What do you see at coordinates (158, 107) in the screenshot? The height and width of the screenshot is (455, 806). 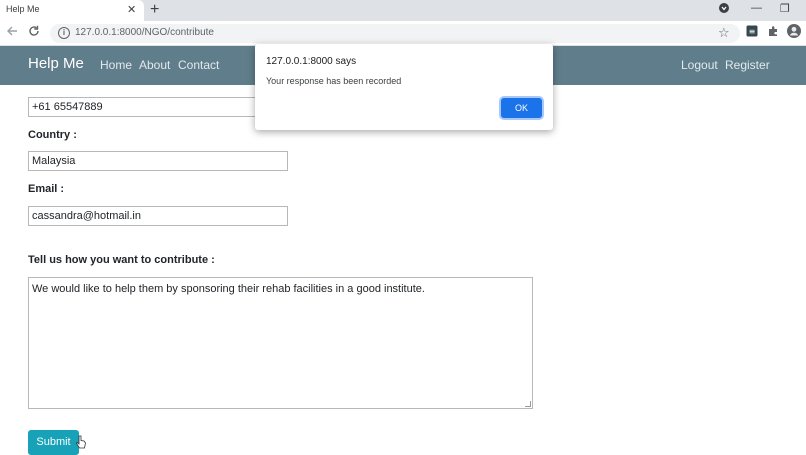 I see `phone-input: +61 65547889` at bounding box center [158, 107].